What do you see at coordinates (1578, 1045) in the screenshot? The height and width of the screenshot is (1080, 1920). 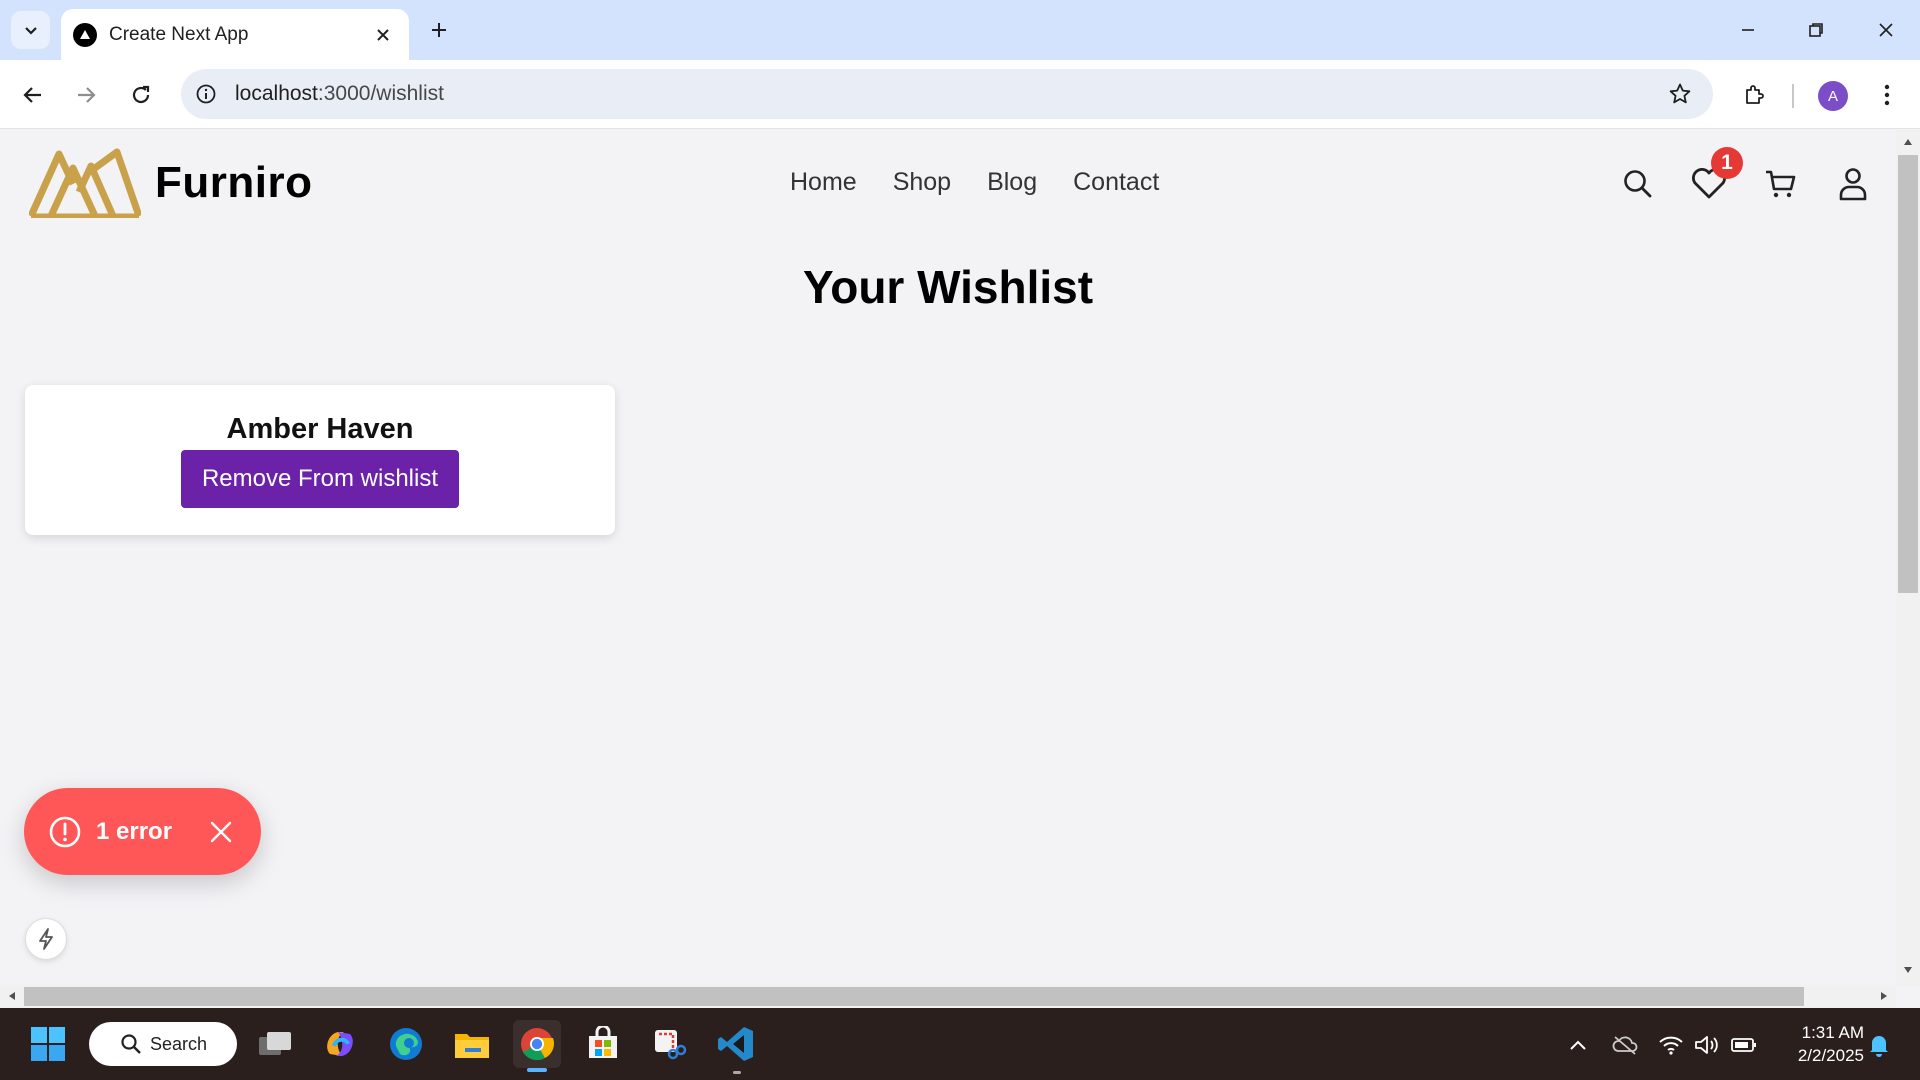 I see `chevron-up-icon` at bounding box center [1578, 1045].